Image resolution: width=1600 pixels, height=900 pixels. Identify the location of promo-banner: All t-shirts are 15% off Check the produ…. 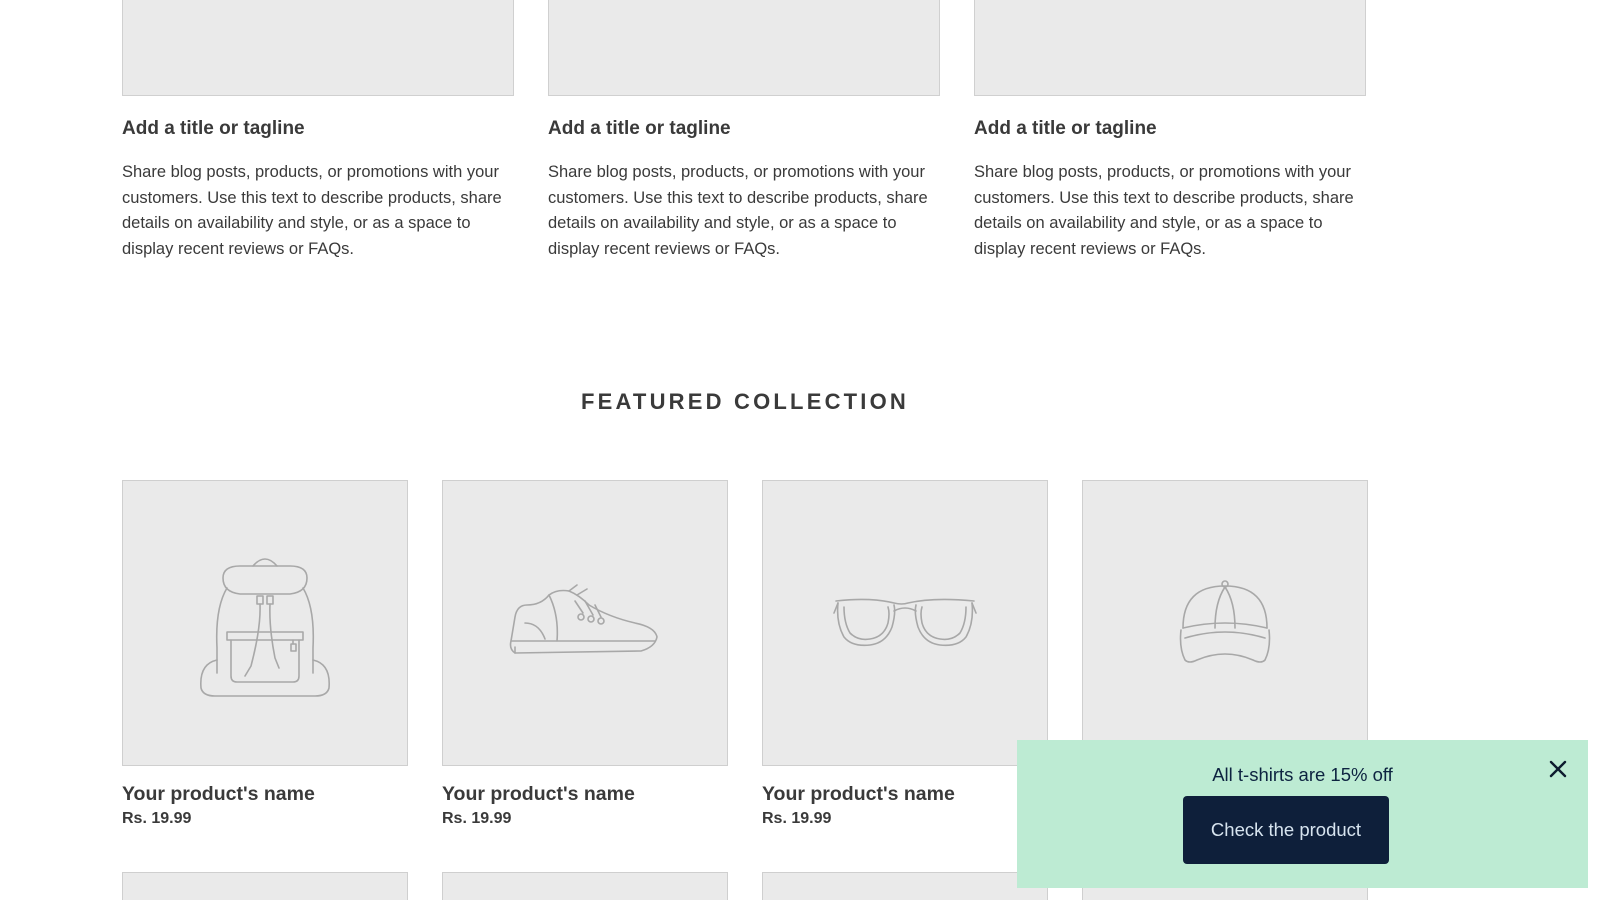
(1302, 814).